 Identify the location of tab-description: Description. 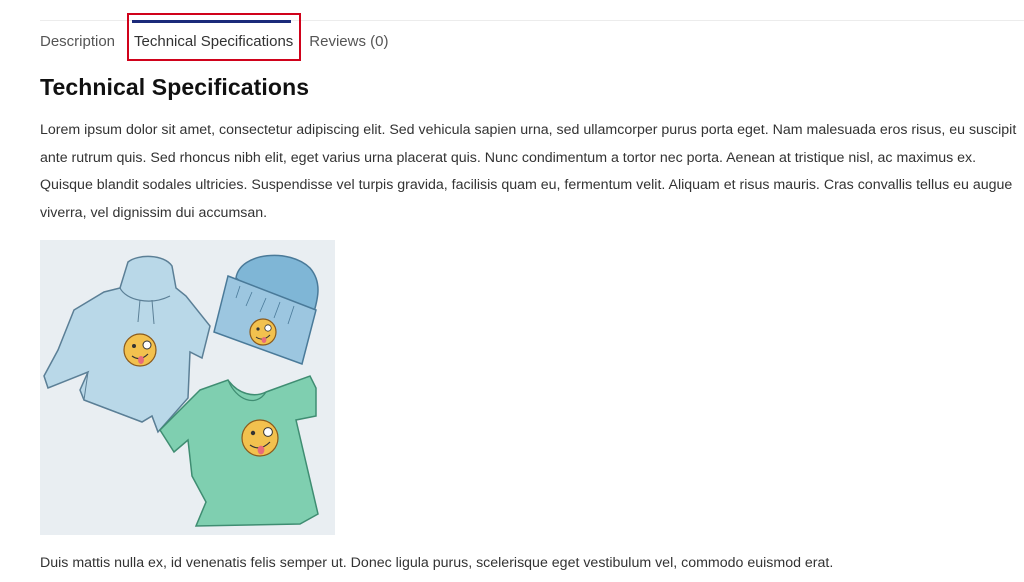
(77, 41).